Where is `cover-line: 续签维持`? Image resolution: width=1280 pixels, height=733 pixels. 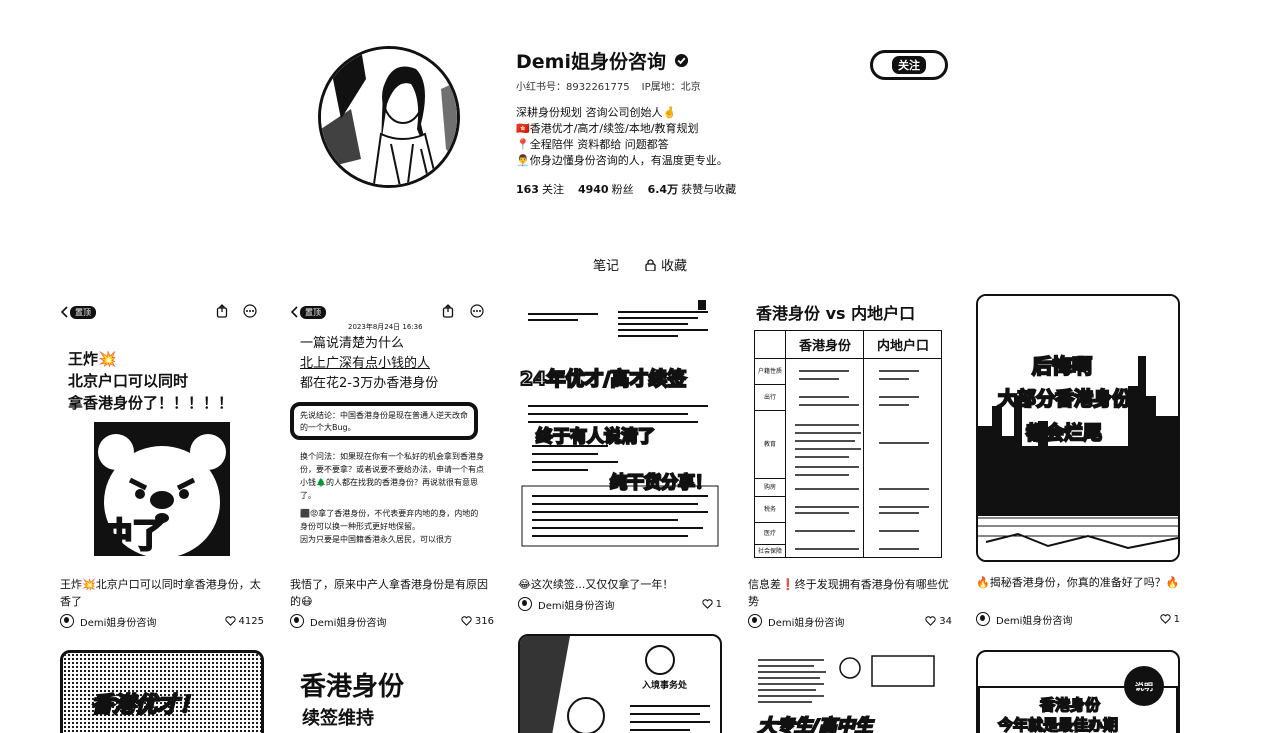
cover-line: 续签维持 is located at coordinates (338, 718).